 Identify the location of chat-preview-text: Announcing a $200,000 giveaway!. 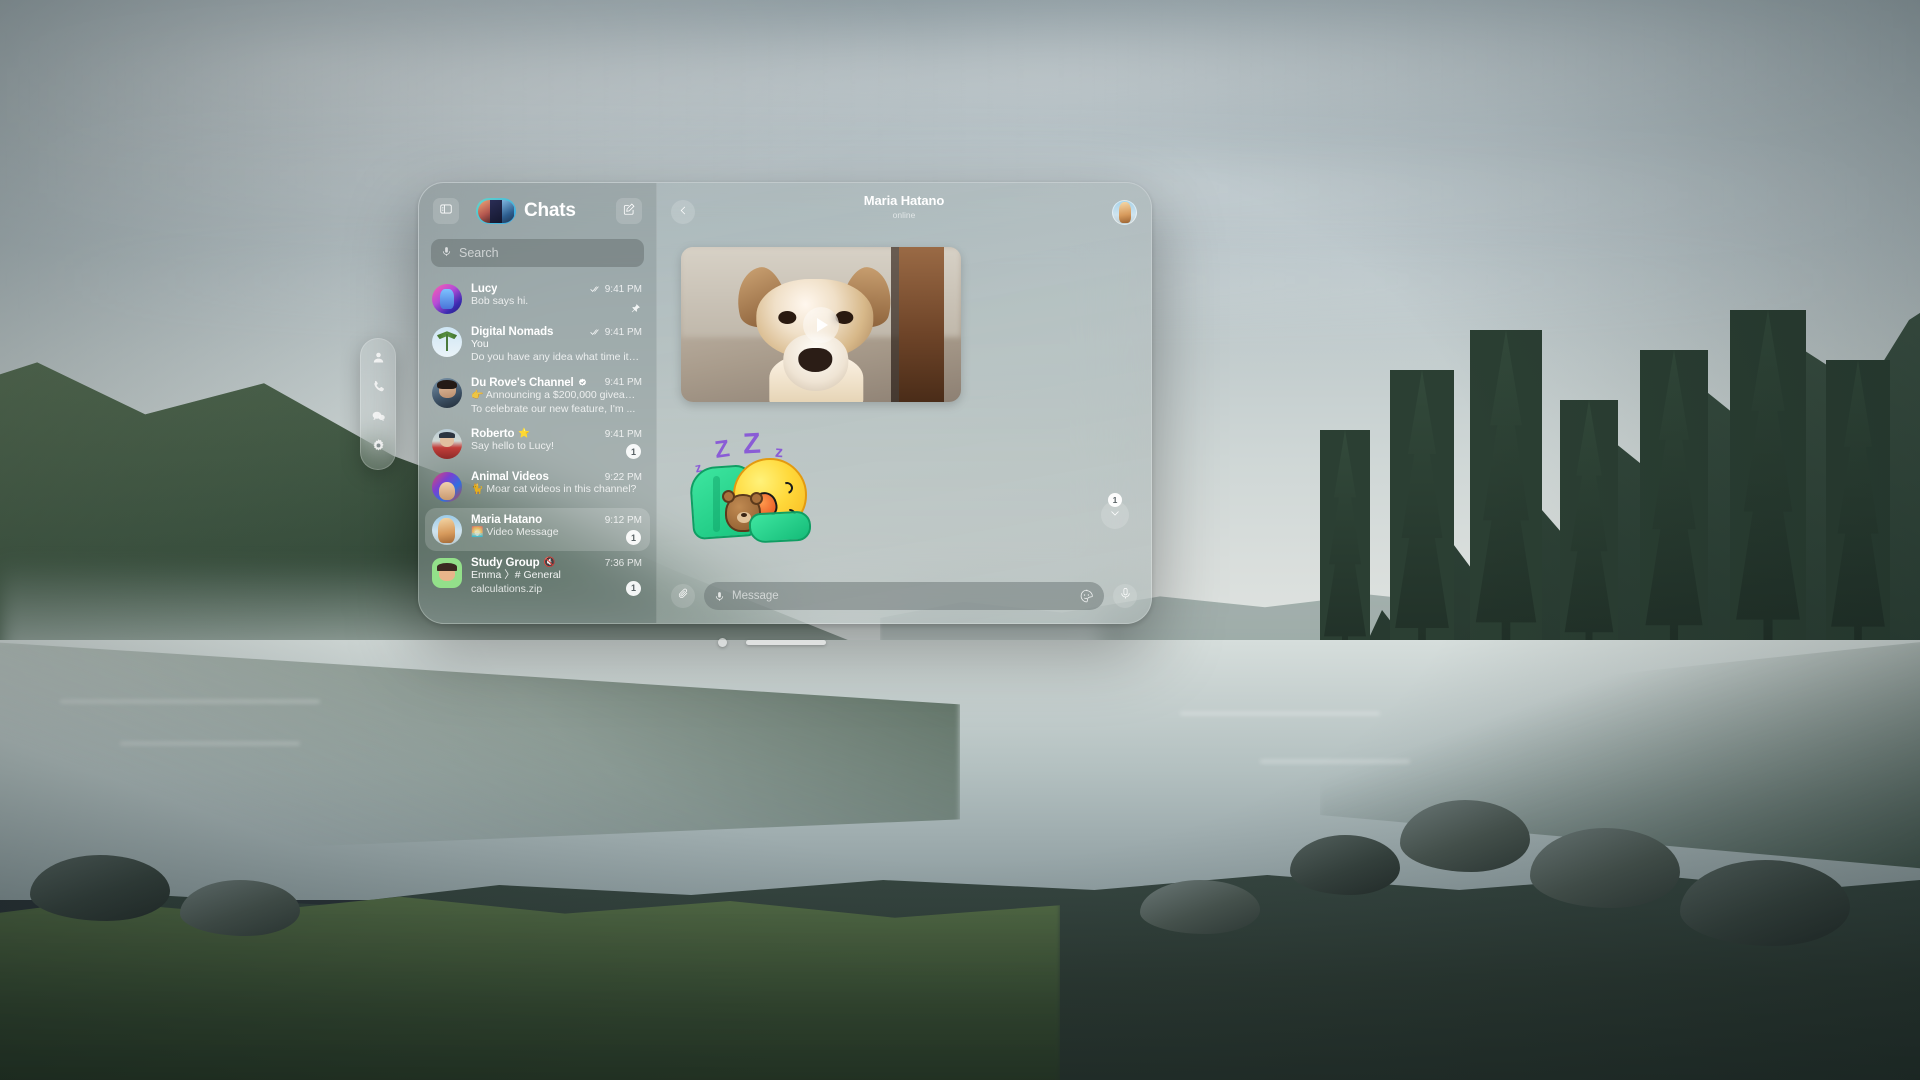
(563, 394).